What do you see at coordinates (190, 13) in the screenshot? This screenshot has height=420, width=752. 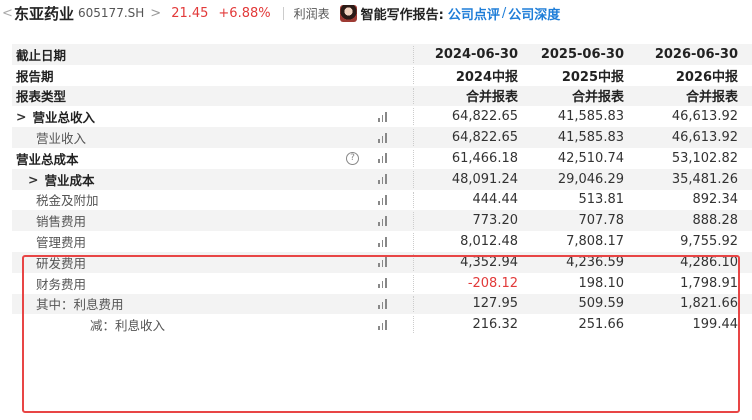 I see `stock-price: 21.45` at bounding box center [190, 13].